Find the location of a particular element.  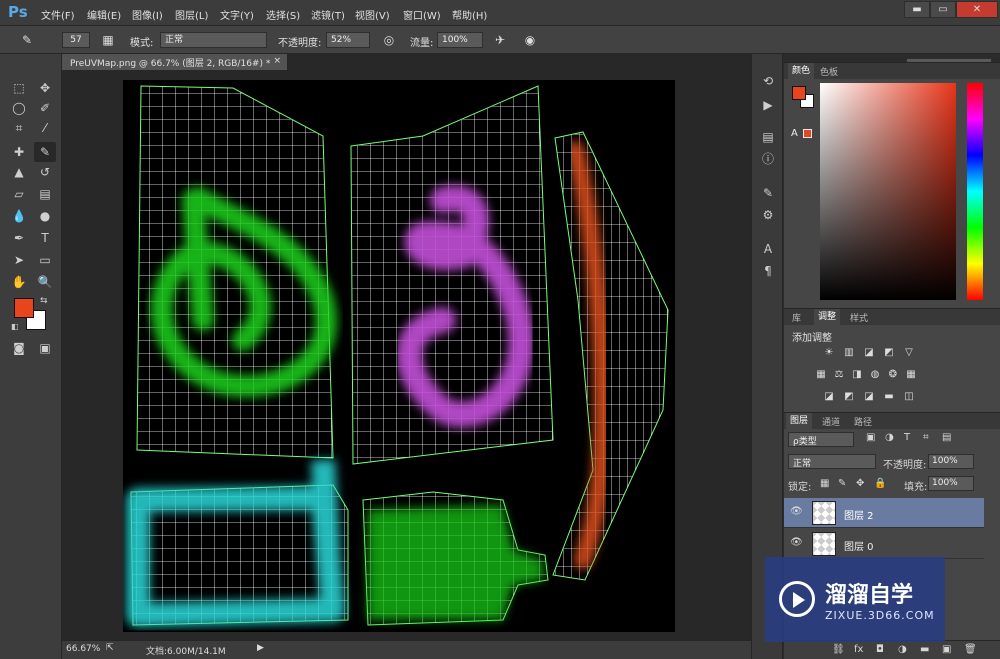

screen-mode-icon: ▣ is located at coordinates (45, 348).